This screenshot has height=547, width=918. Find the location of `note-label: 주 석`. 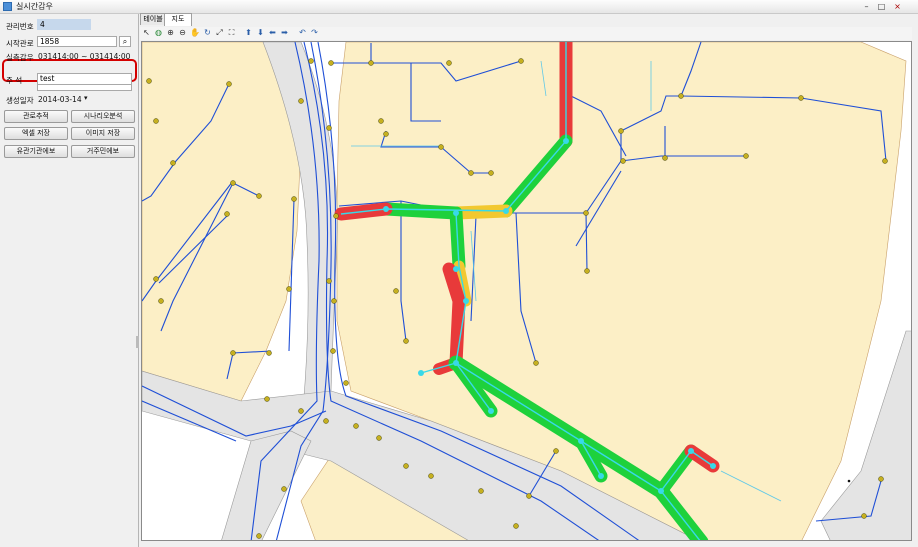

note-label: 주 석 is located at coordinates (14, 80).